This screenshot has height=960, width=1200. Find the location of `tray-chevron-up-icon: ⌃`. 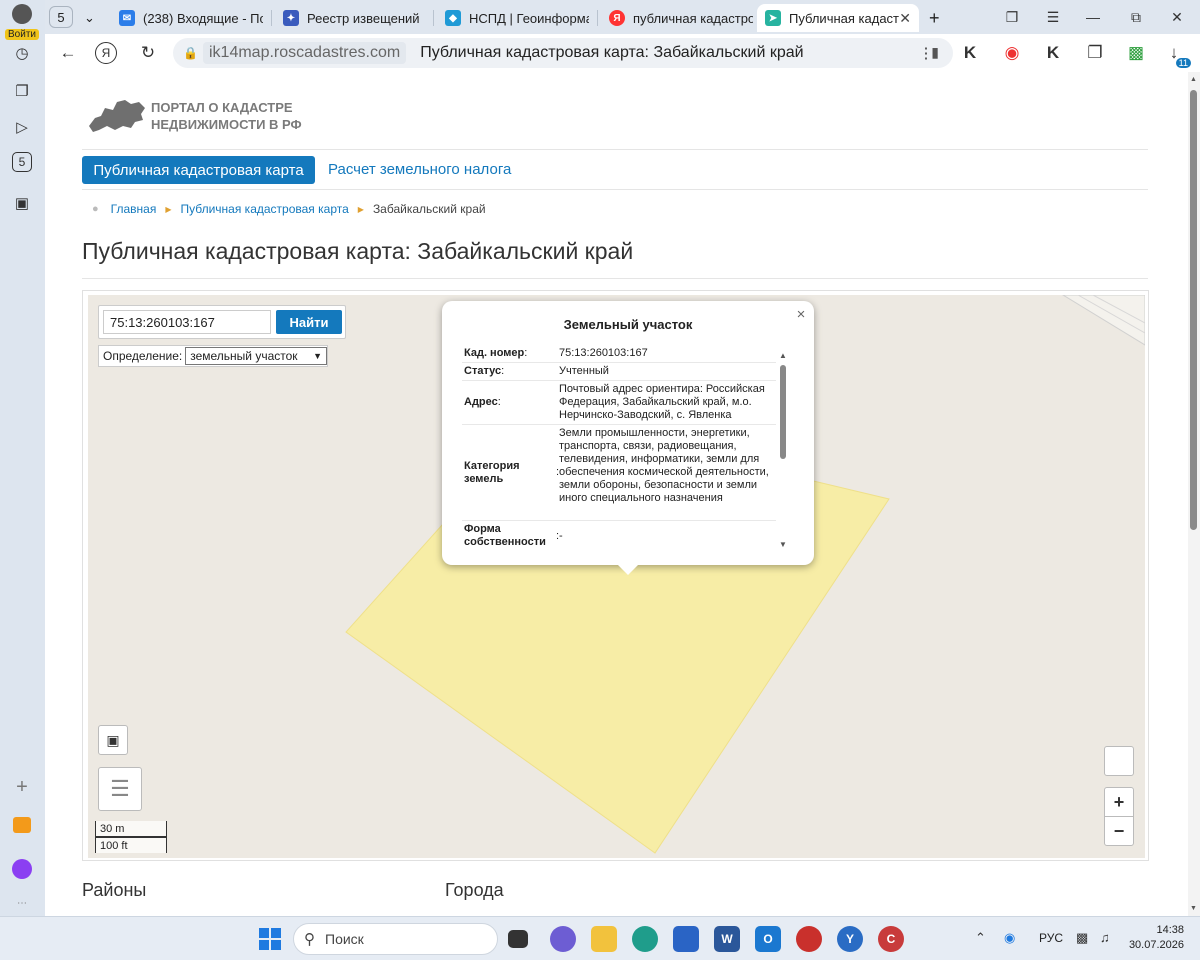

tray-chevron-up-icon: ⌃ is located at coordinates (980, 938).